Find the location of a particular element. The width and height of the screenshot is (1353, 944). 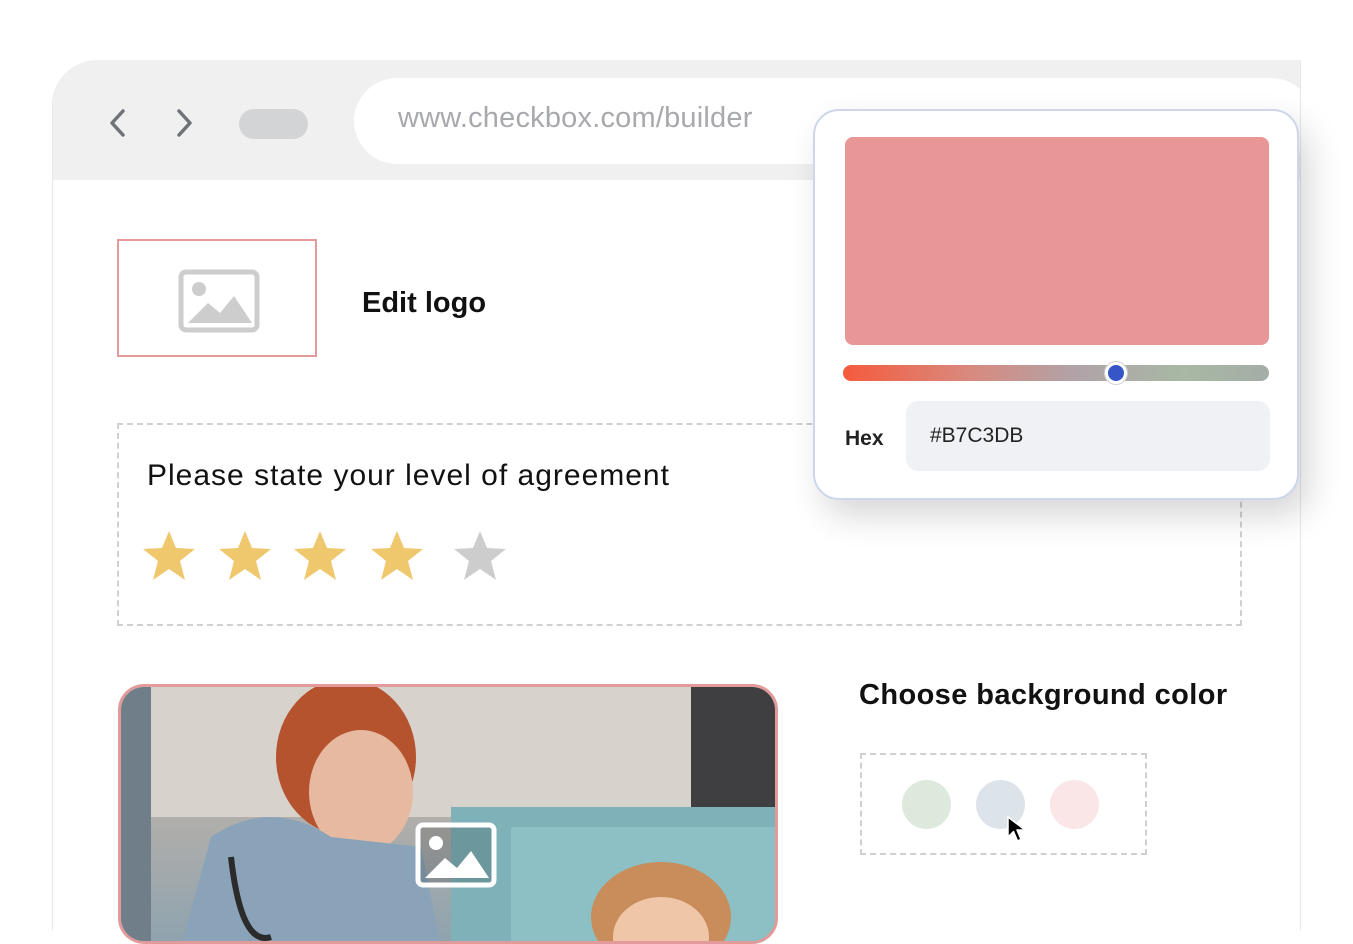

logo-upload-box is located at coordinates (217, 298).